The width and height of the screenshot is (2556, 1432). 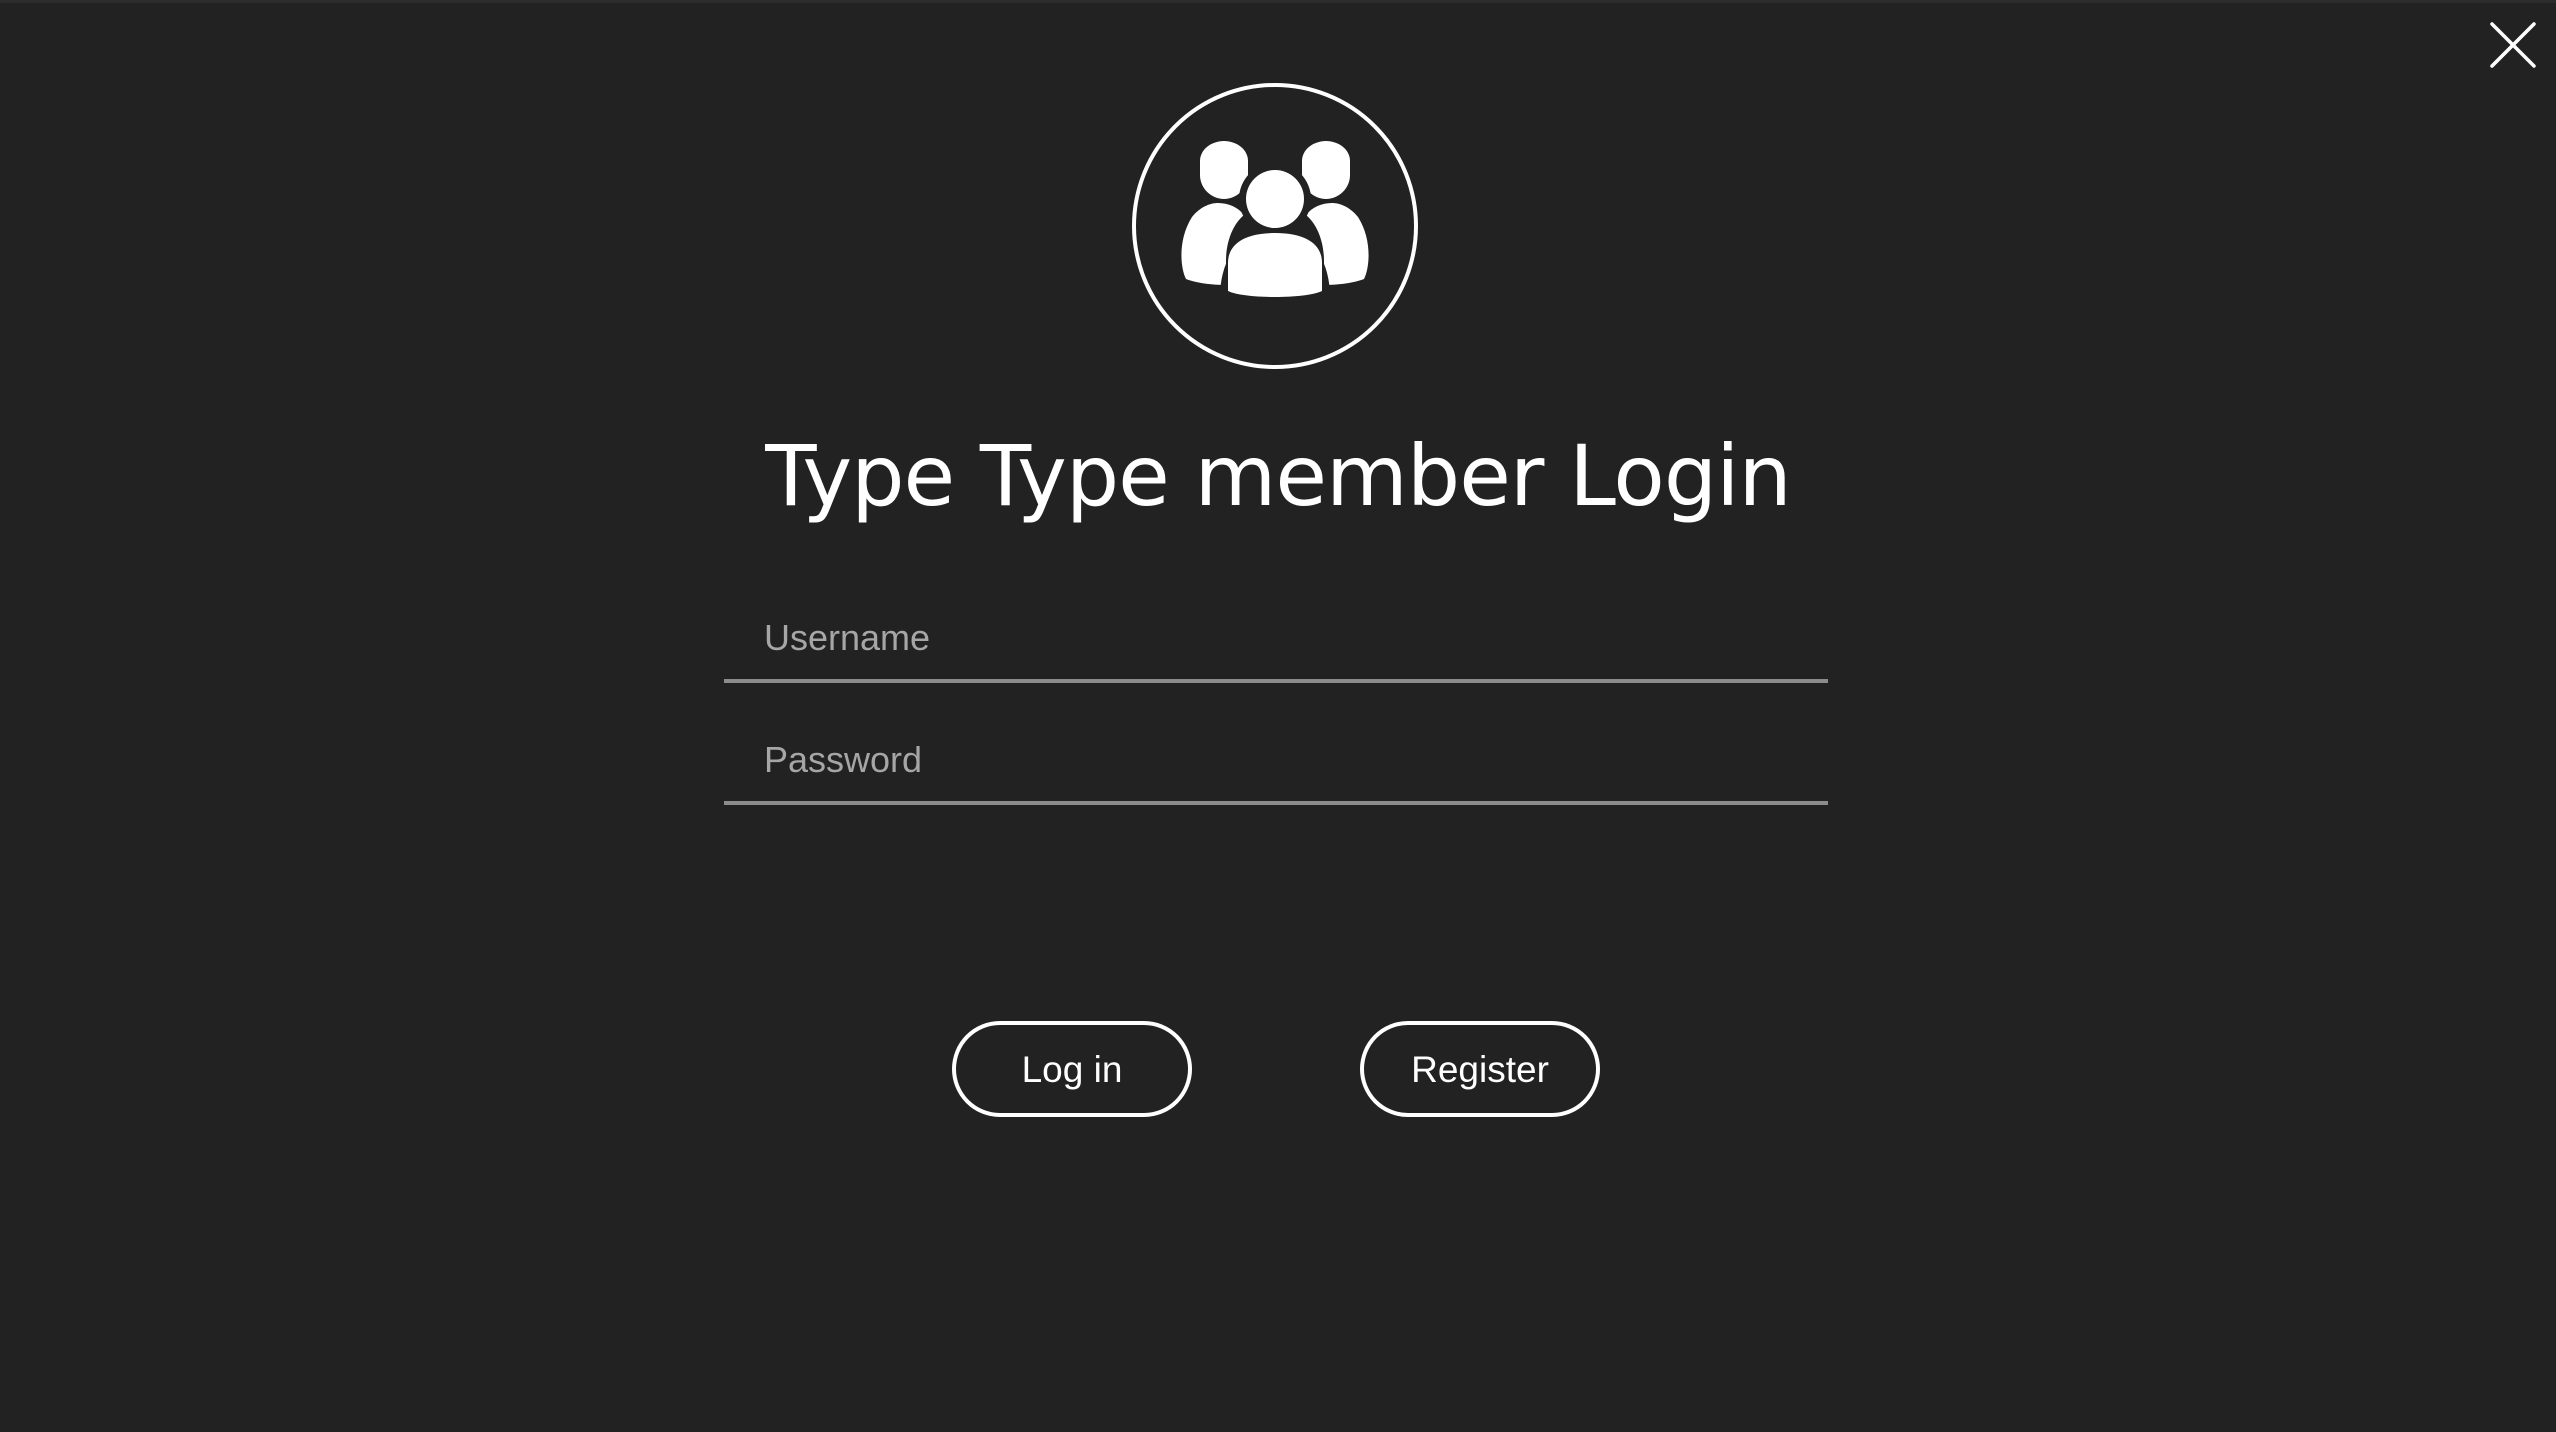 I want to click on close-icon, so click(x=2513, y=45).